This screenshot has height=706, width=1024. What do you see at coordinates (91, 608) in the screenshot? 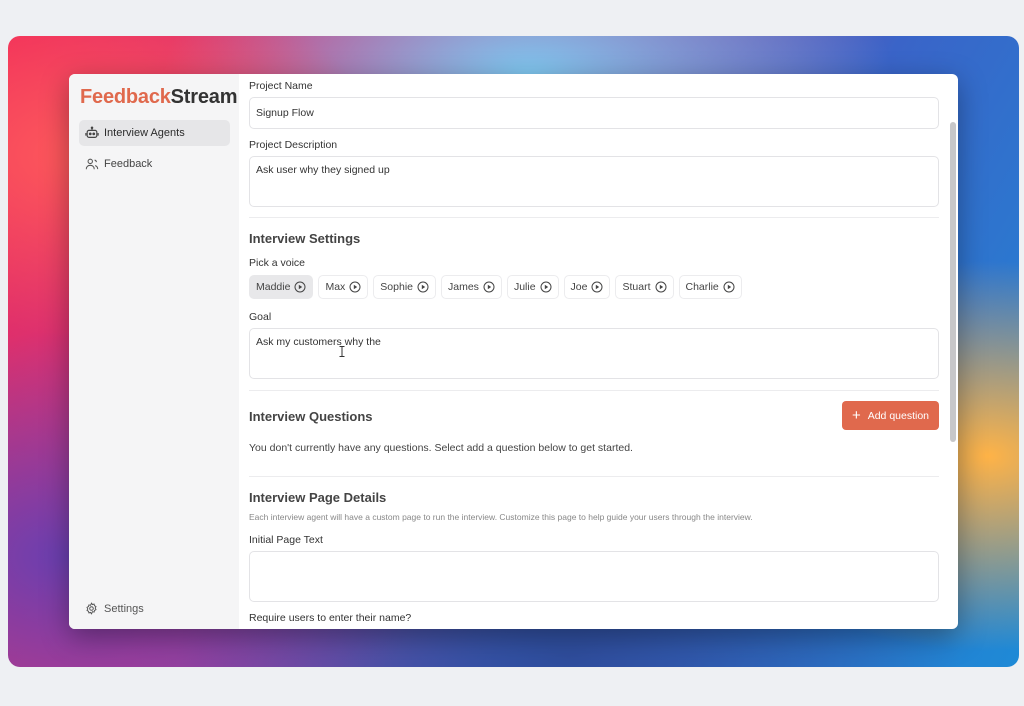
I see `gear-icon` at bounding box center [91, 608].